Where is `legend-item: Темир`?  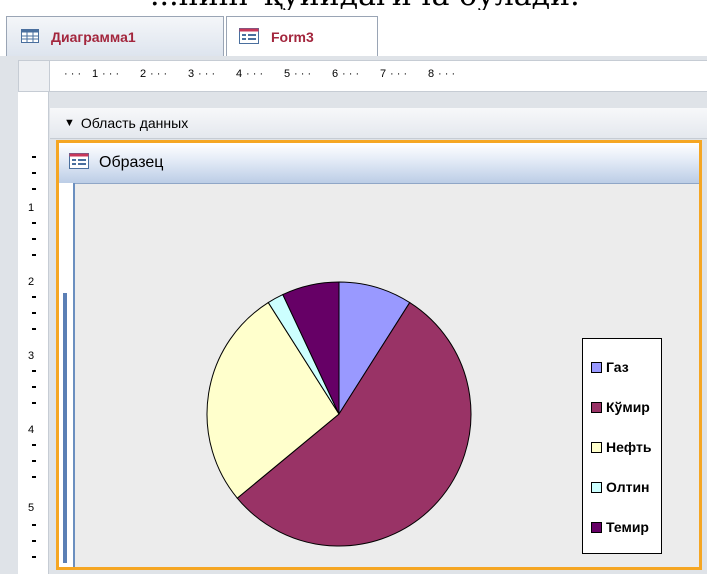 legend-item: Темир is located at coordinates (622, 527).